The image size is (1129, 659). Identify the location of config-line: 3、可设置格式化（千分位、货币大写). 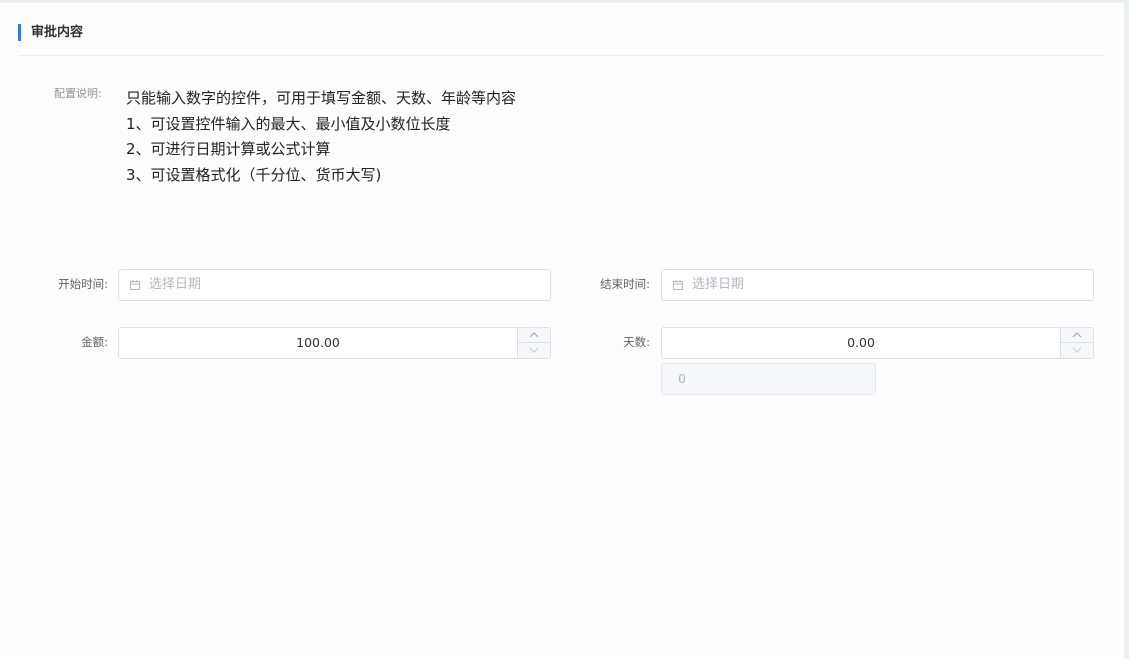
(254, 174).